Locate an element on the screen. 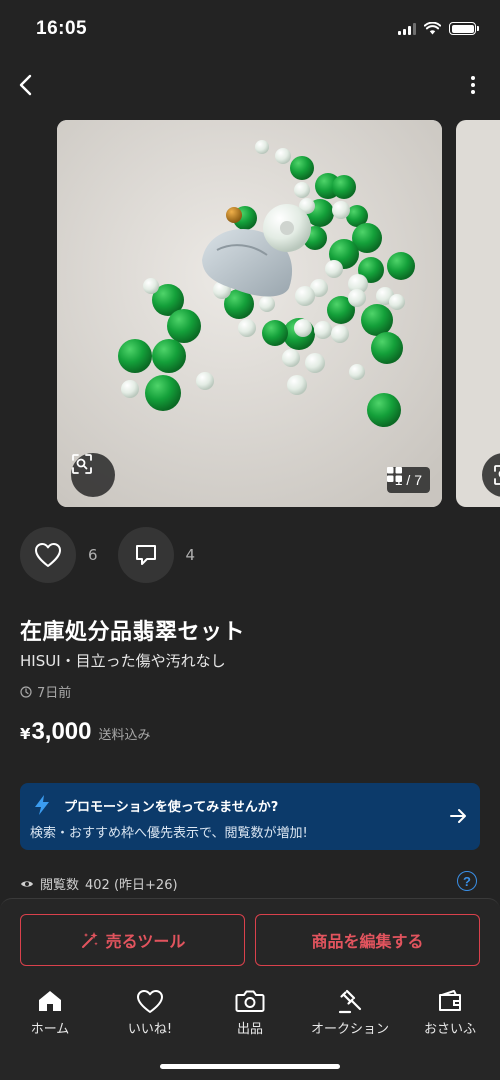 The height and width of the screenshot is (1080, 500). lightning-icon is located at coordinates (42, 805).